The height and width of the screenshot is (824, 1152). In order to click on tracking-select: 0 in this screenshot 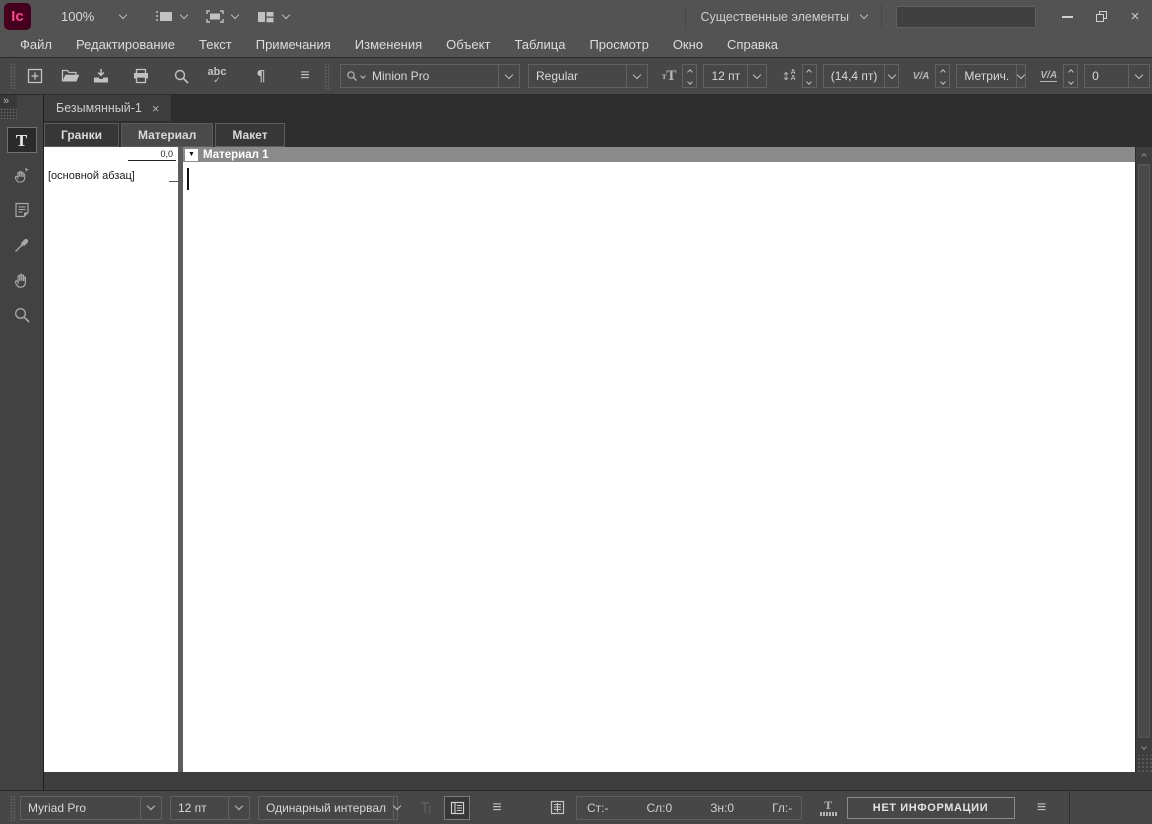, I will do `click(1117, 76)`.